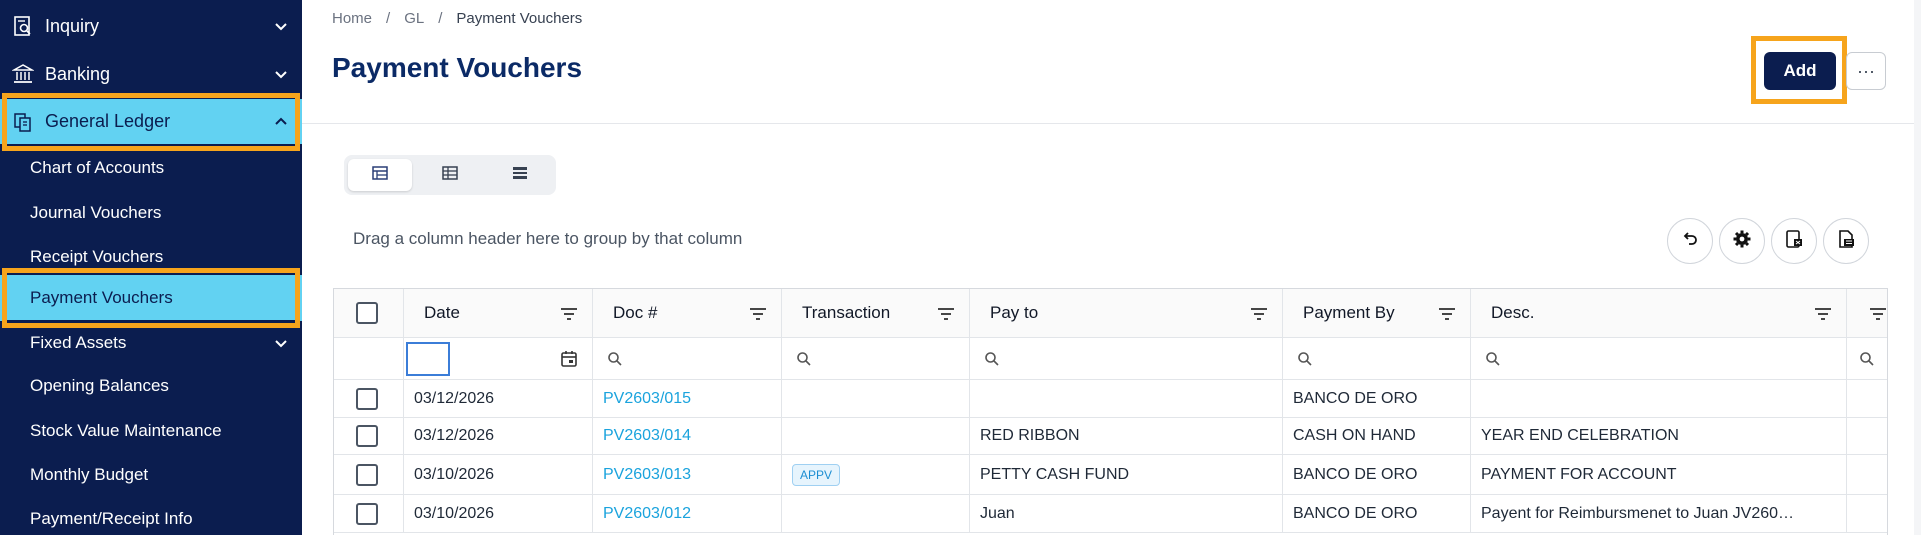 The height and width of the screenshot is (535, 1921). I want to click on sidebar-item-fixed-assets: Fixed Assets, so click(151, 343).